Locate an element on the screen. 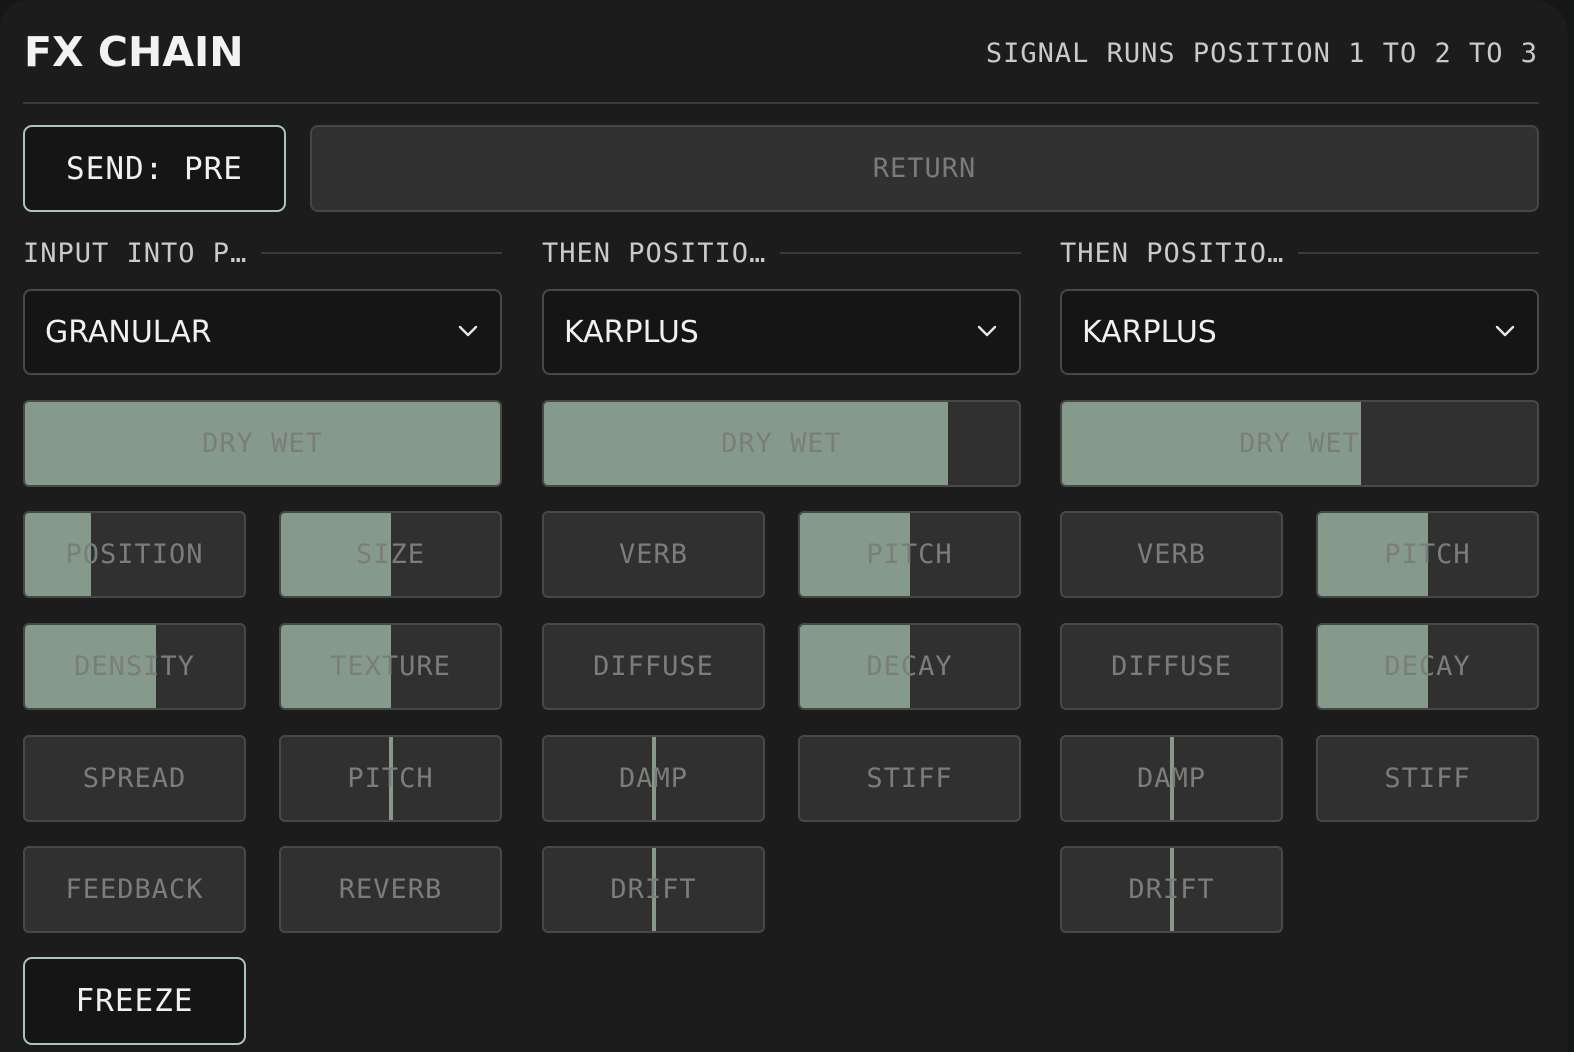 The width and height of the screenshot is (1574, 1052). param-slider-texture: TEXTURE is located at coordinates (390, 666).